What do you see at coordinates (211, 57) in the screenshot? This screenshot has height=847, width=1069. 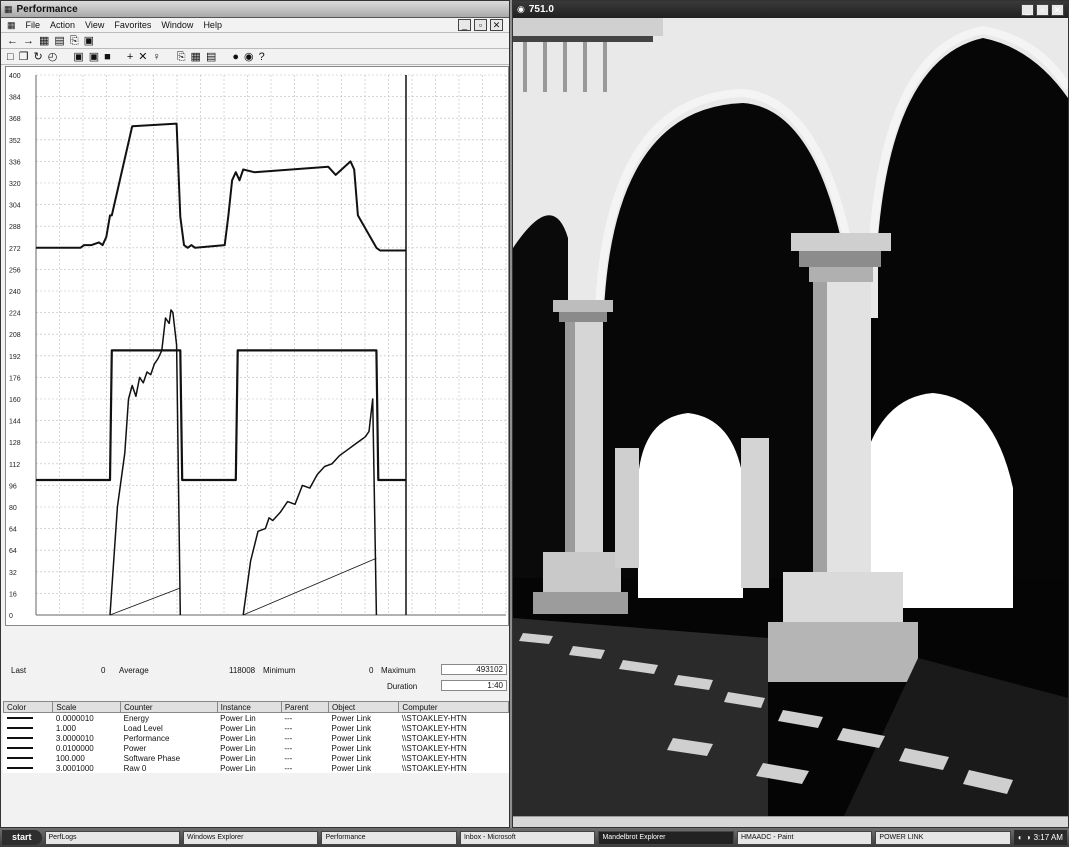 I see `properties-icon: ▤` at bounding box center [211, 57].